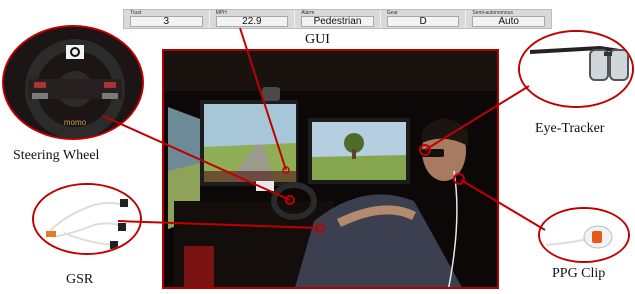 Image resolution: width=635 pixels, height=294 pixels. What do you see at coordinates (218, 224) in the screenshot?
I see `gsr-pointer-line` at bounding box center [218, 224].